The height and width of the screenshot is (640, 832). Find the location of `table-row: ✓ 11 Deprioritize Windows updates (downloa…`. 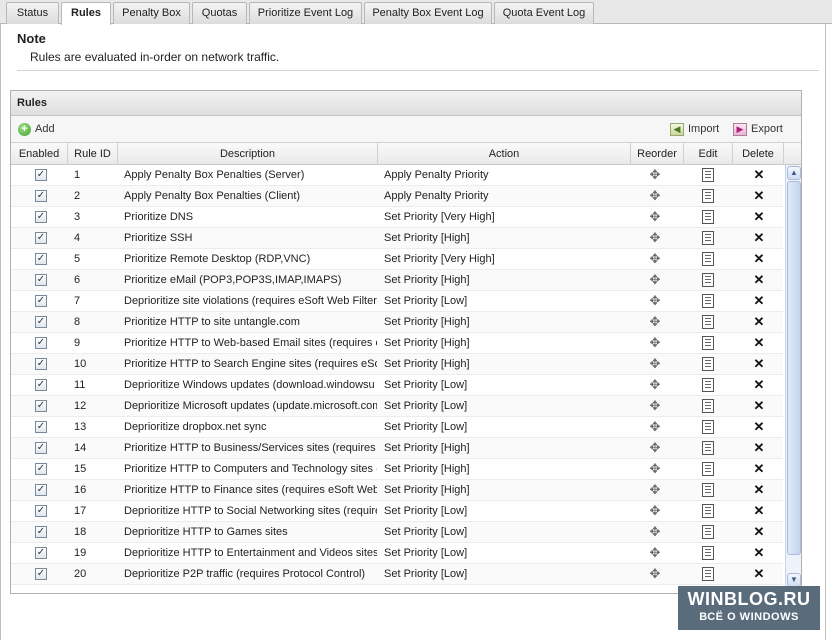

table-row: ✓ 11 Deprioritize Windows updates (downloa… is located at coordinates (397, 385).